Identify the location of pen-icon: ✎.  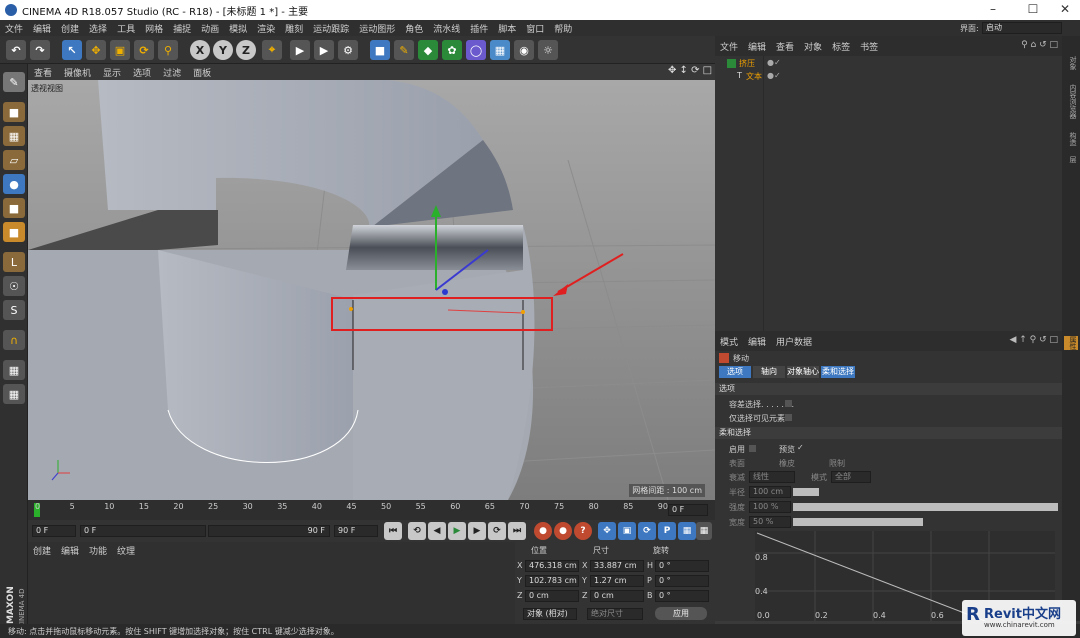
(404, 50).